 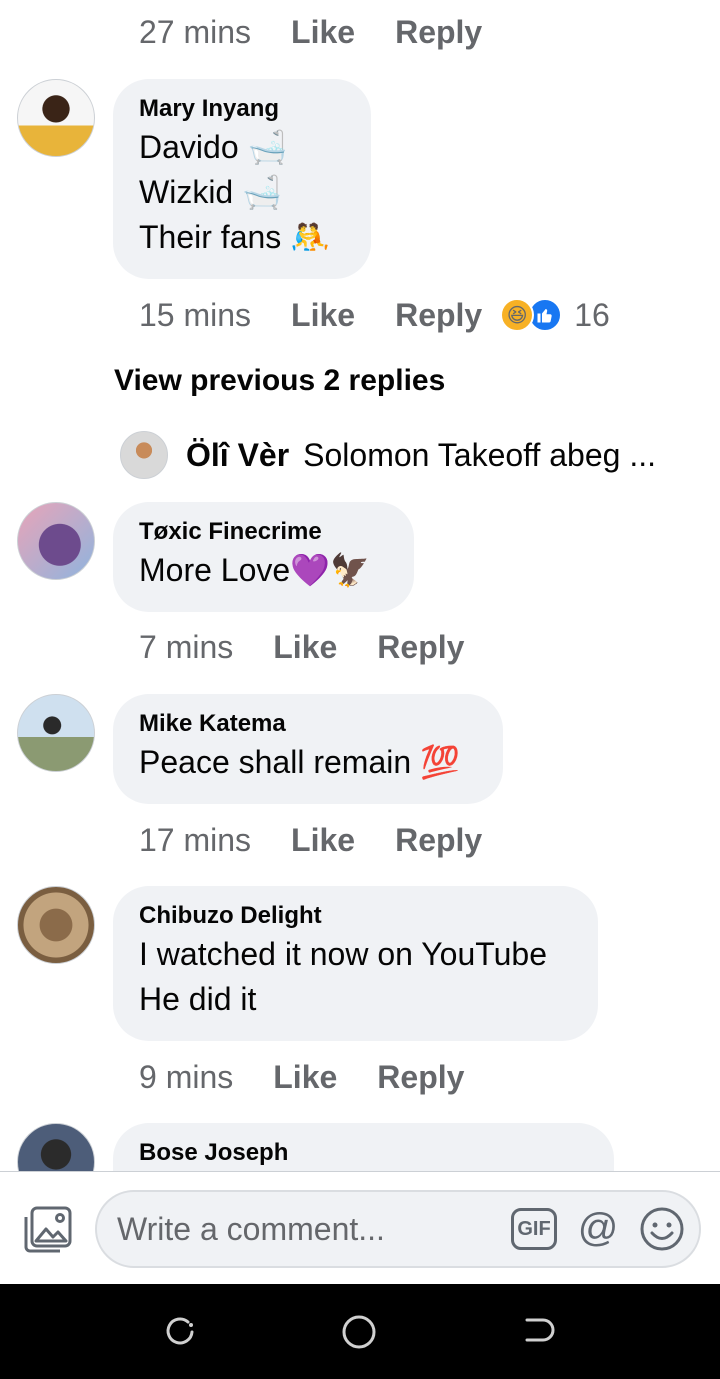 I want to click on at-icon: @, so click(x=598, y=1229).